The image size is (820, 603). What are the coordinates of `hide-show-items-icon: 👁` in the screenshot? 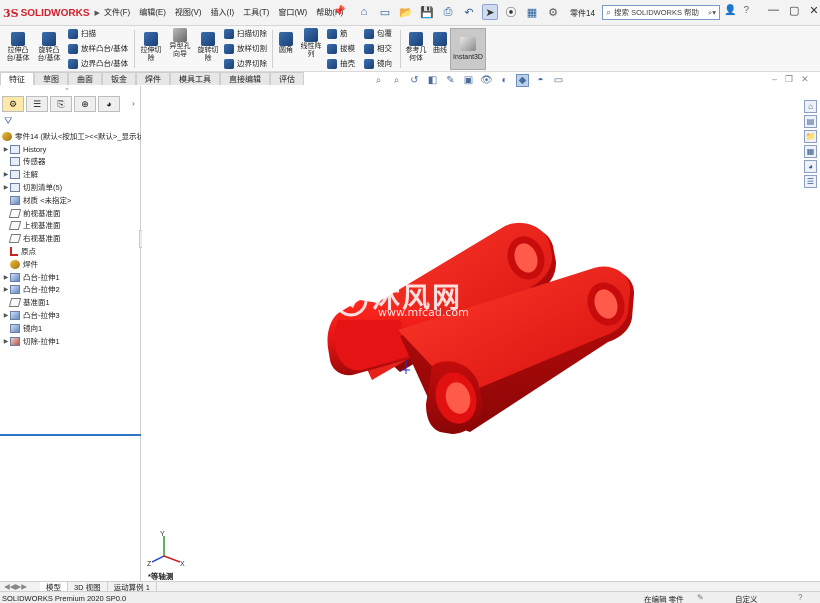 It's located at (486, 80).